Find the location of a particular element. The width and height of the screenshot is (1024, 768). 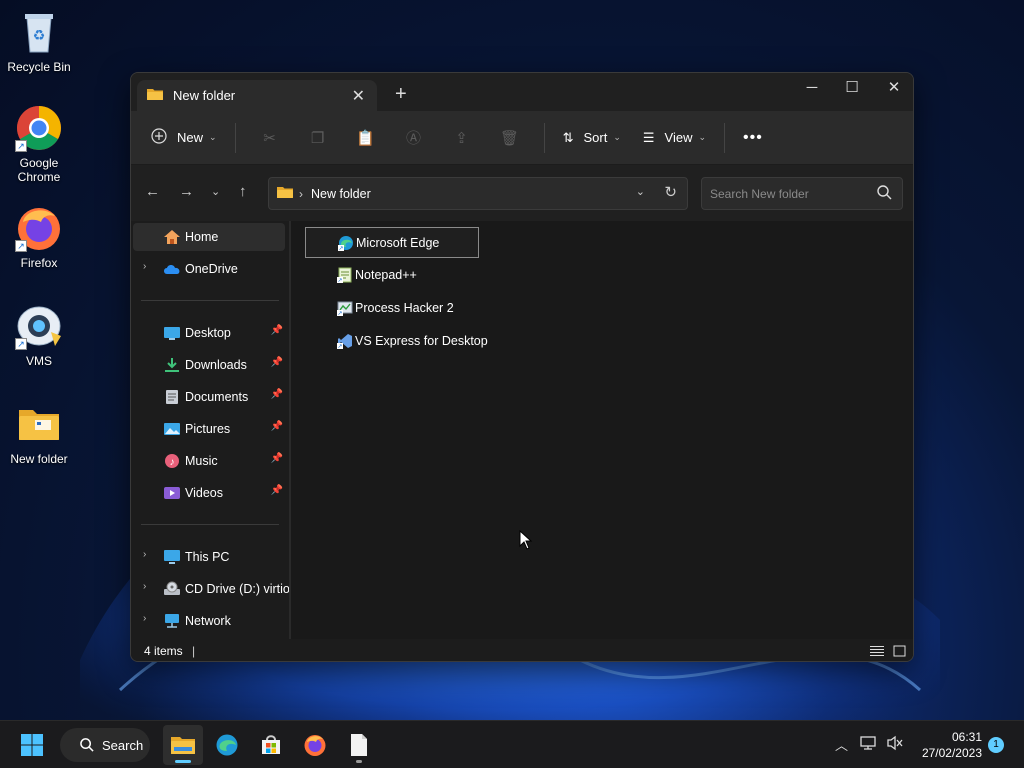

taskbar-notepad is located at coordinates (359, 745).